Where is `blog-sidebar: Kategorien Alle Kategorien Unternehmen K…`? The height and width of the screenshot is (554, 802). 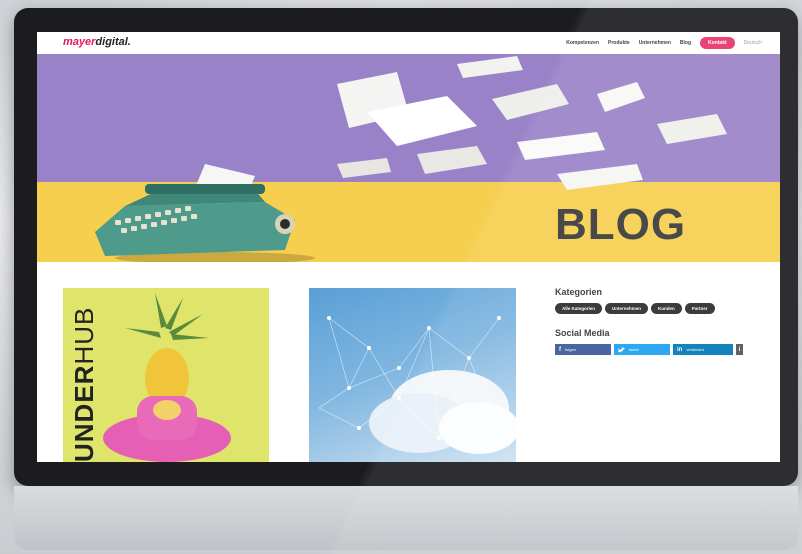 blog-sidebar: Kategorien Alle Kategorien Unternehmen K… is located at coordinates (660, 321).